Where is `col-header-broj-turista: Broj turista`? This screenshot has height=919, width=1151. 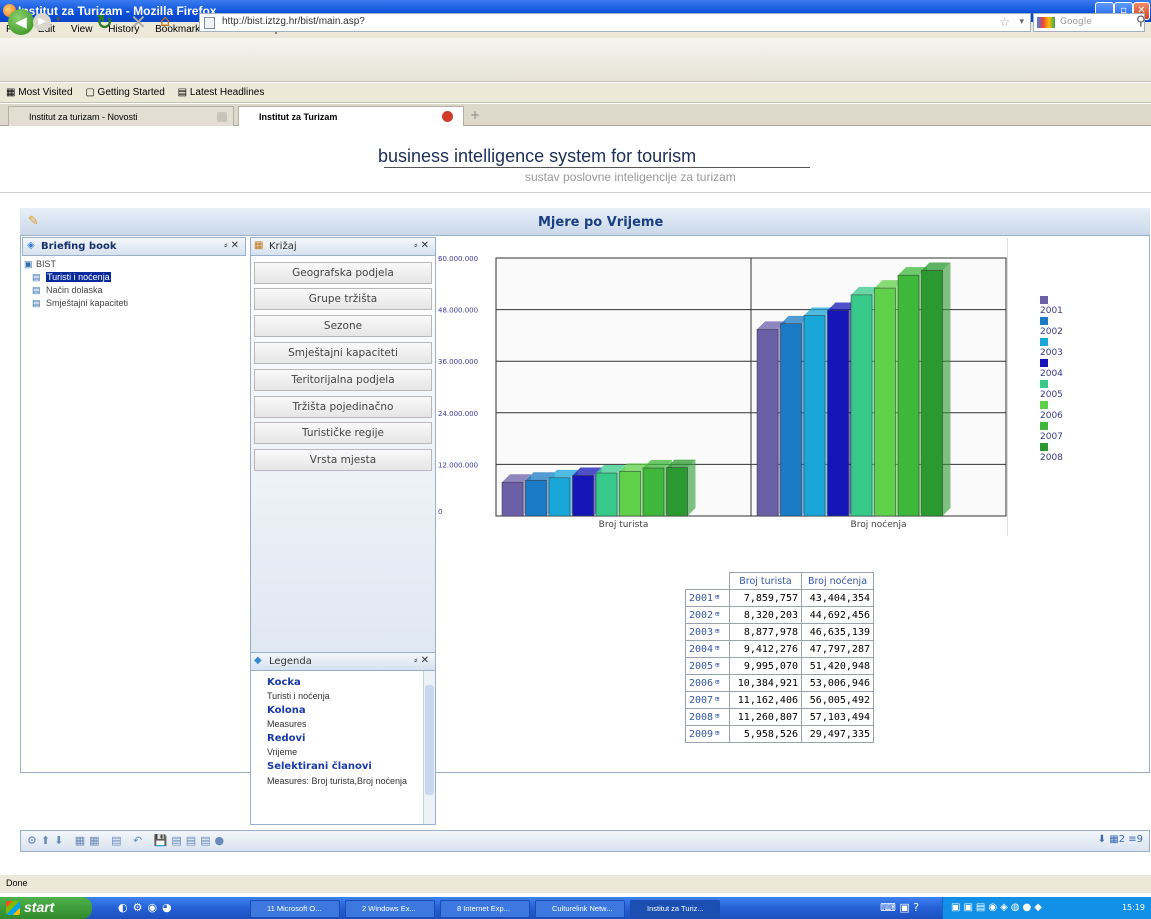 col-header-broj-turista: Broj turista is located at coordinates (765, 581).